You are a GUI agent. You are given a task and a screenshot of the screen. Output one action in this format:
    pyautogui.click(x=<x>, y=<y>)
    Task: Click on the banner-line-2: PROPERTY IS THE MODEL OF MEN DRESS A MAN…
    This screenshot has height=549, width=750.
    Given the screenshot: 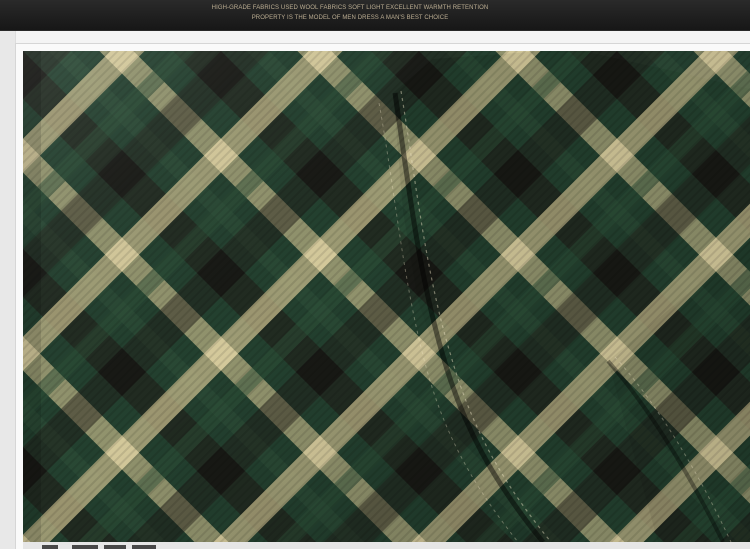 What is the action you would take?
    pyautogui.click(x=350, y=18)
    